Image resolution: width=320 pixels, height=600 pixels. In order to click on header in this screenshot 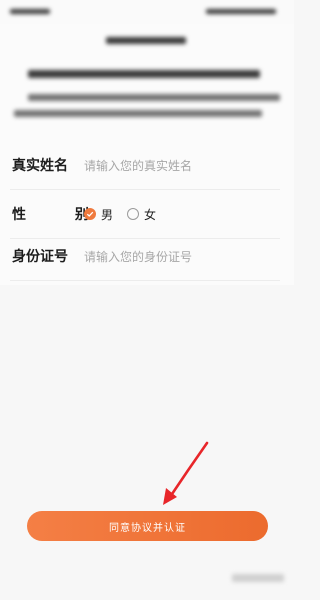, I will do `click(147, 42)`.